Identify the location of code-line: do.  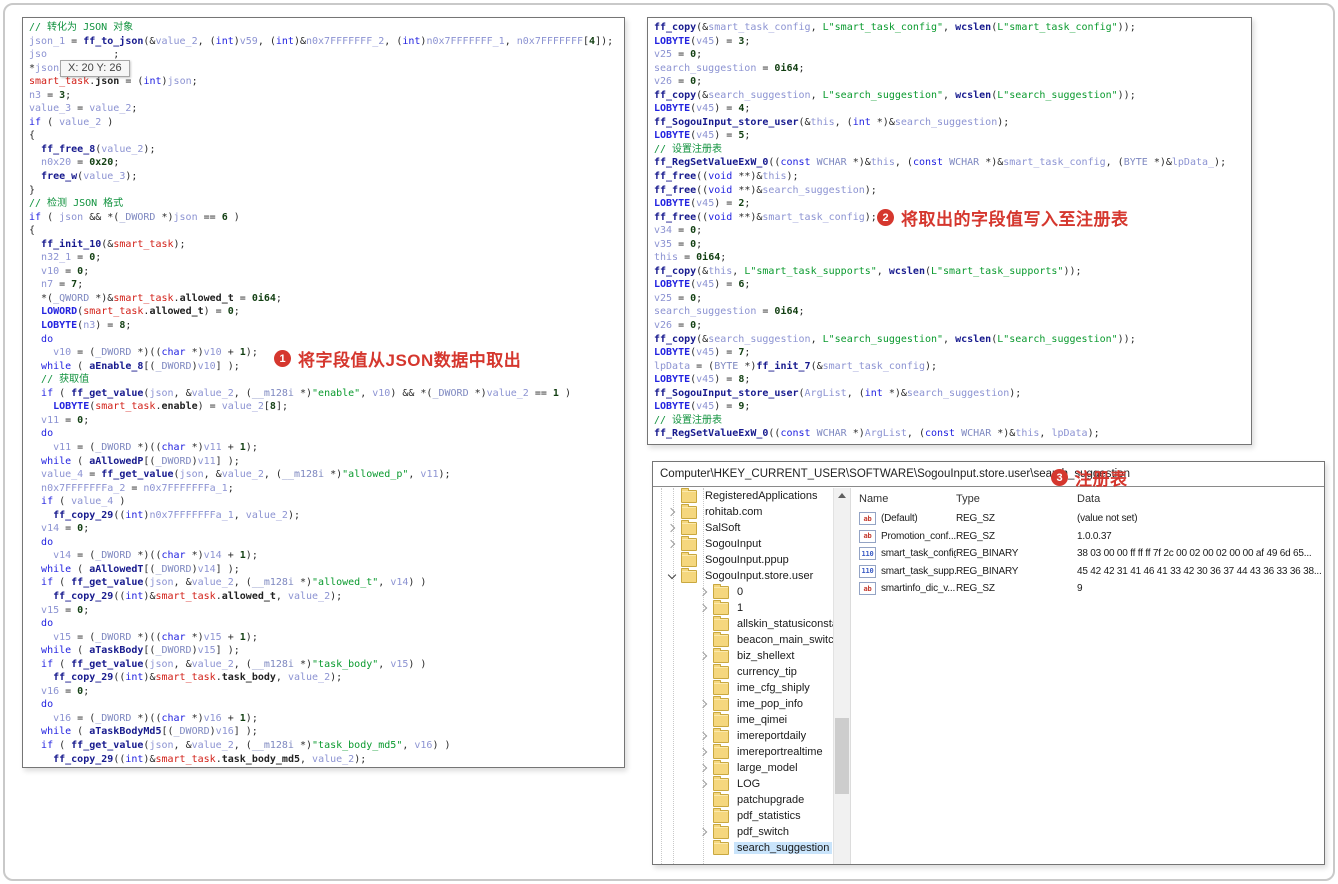
(47, 339).